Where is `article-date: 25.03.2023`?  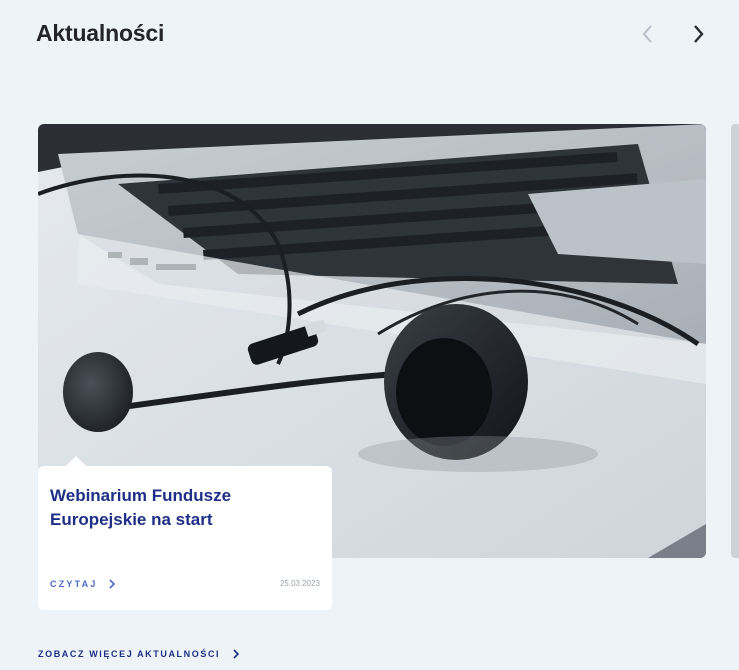
article-date: 25.03.2023 is located at coordinates (299, 583).